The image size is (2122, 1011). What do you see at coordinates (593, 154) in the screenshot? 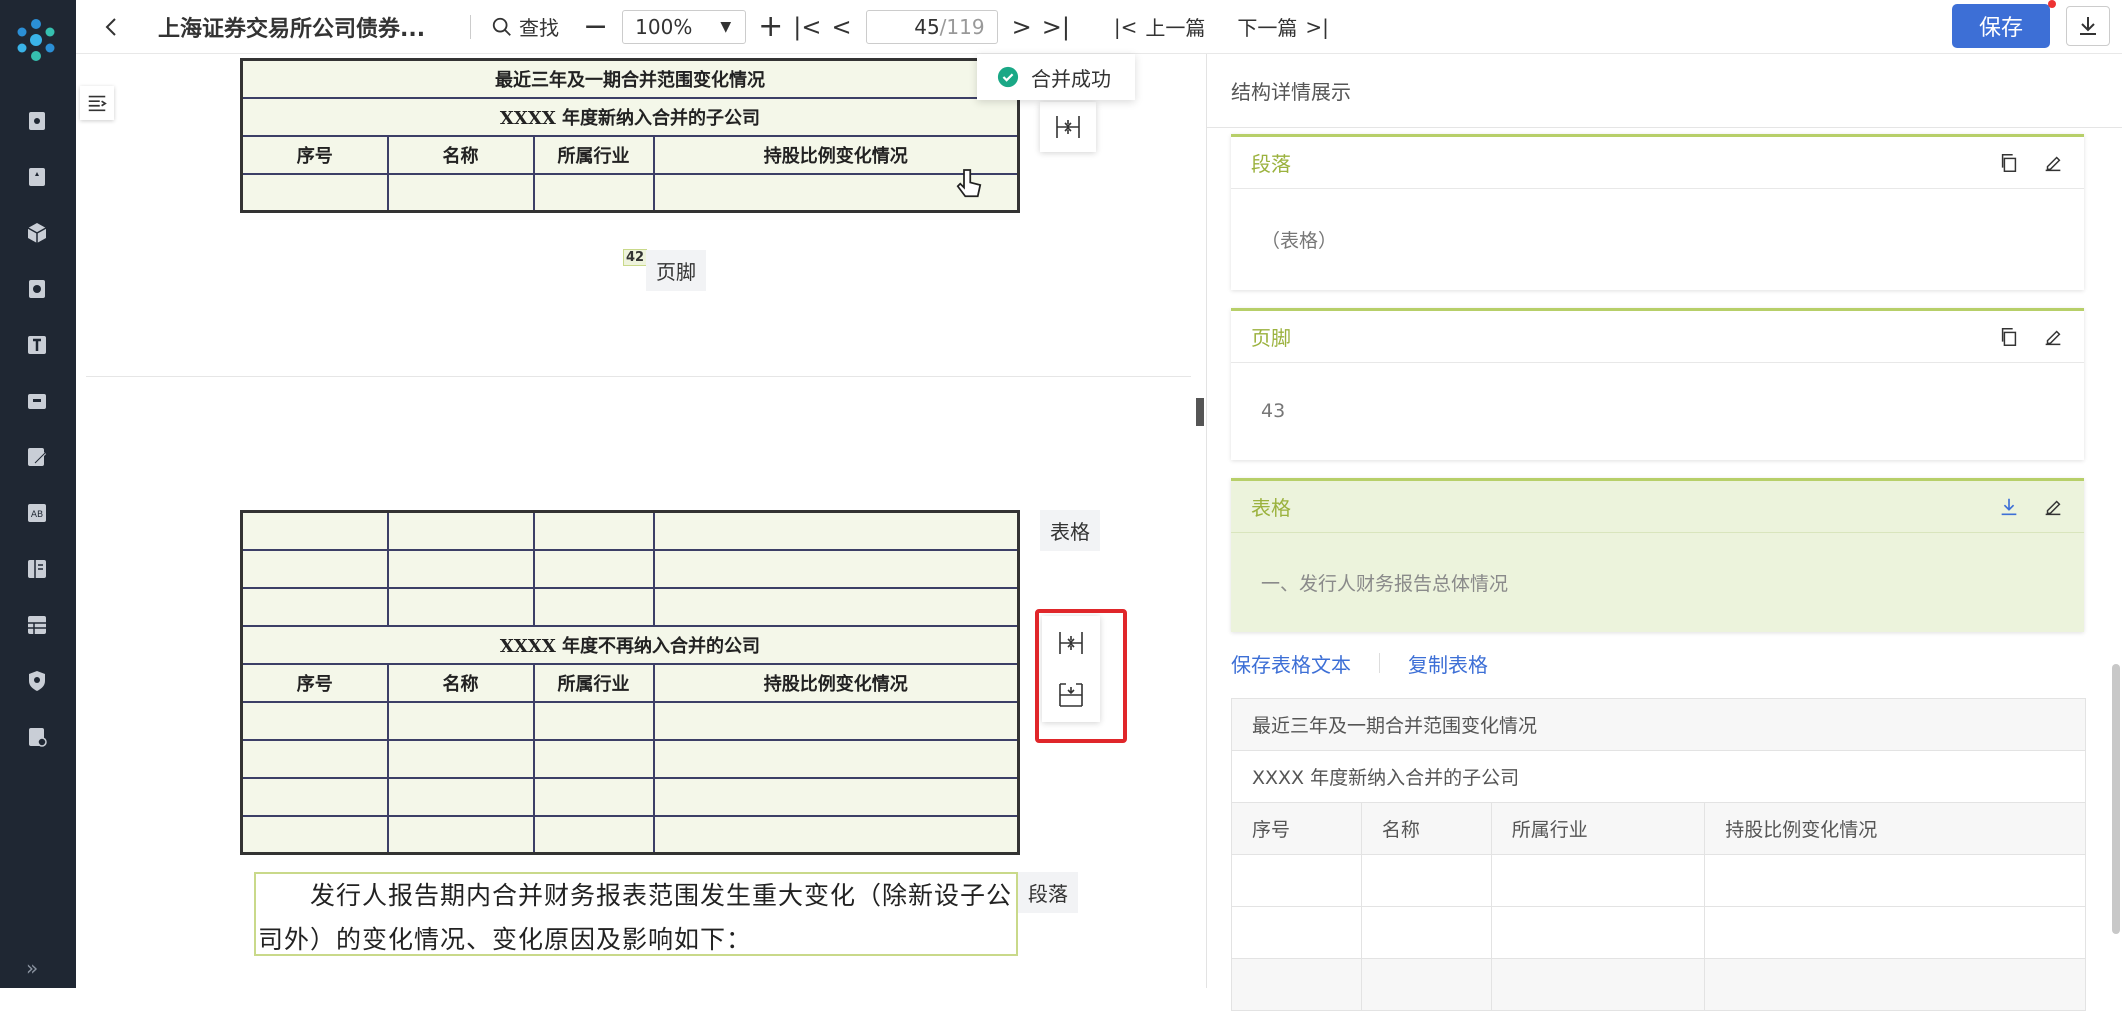
I see `table1-header: 所属行业` at bounding box center [593, 154].